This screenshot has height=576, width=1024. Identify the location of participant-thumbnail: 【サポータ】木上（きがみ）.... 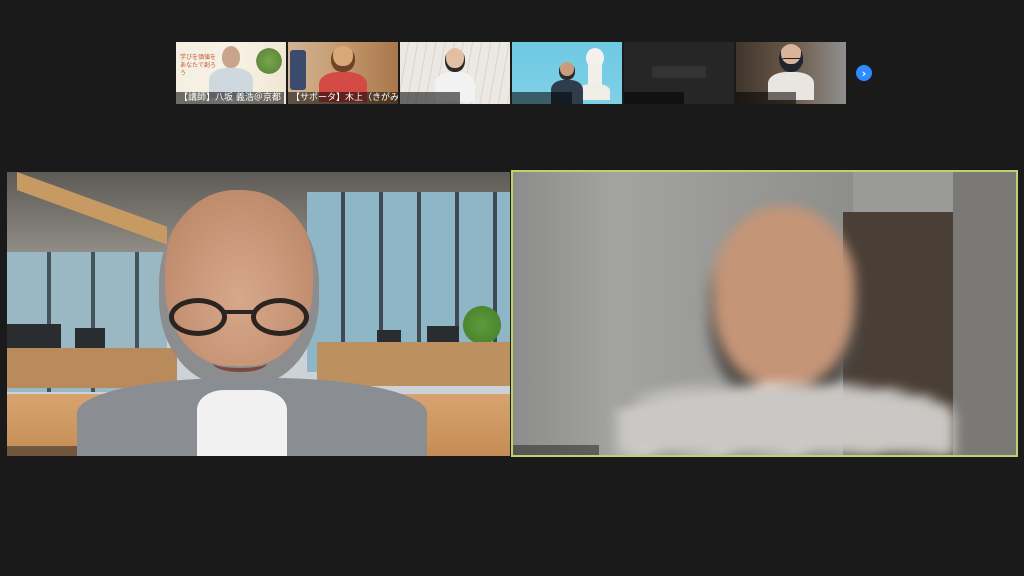
(343, 73).